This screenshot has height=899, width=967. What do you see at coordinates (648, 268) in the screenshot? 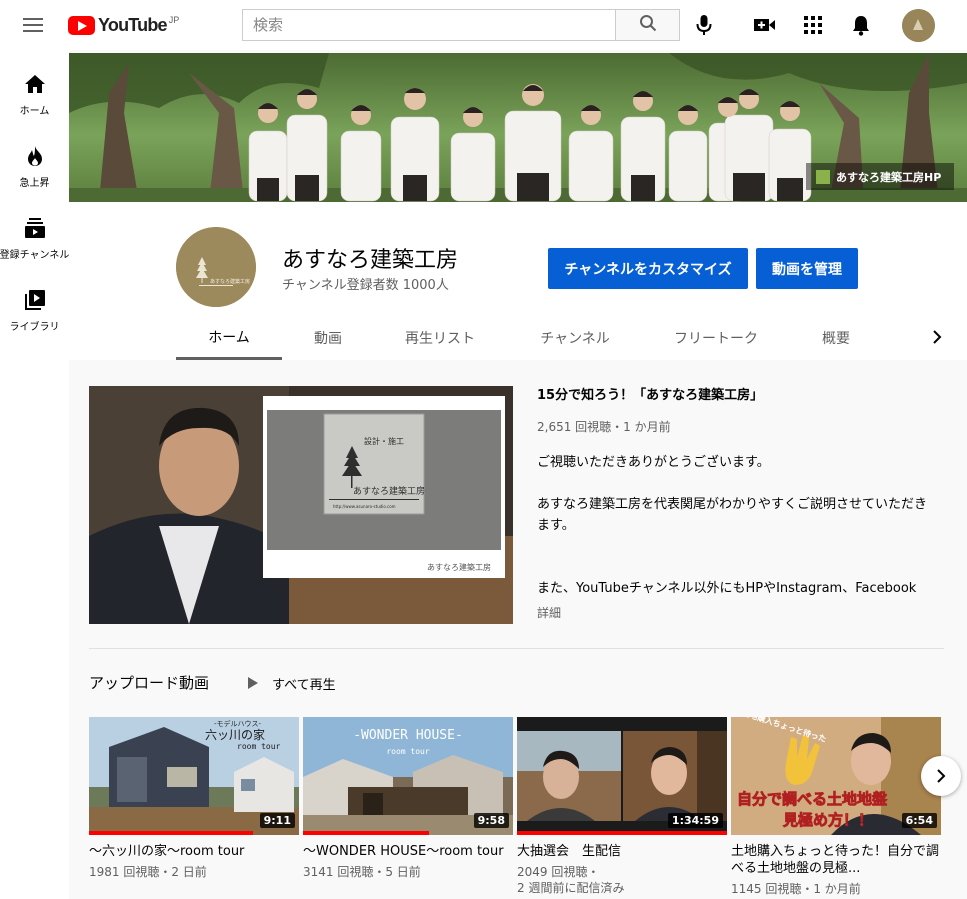
I see `customize-channel-button: チャンネルをカスタマイズ` at bounding box center [648, 268].